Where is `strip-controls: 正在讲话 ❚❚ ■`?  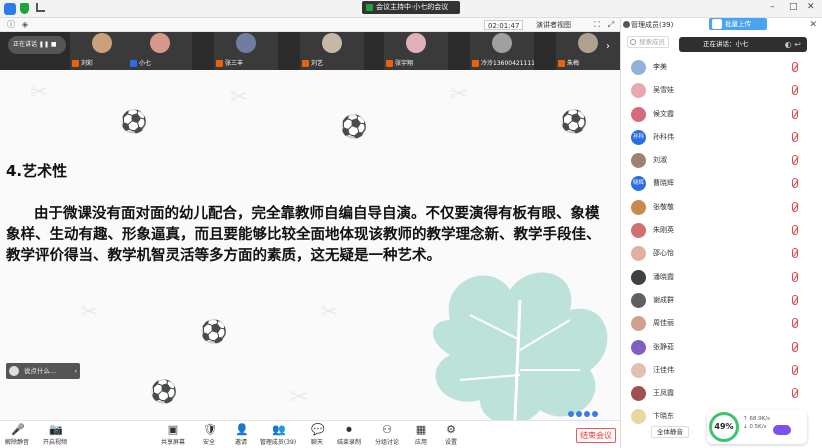 strip-controls: 正在讲话 ❚❚ ■ is located at coordinates (37, 45).